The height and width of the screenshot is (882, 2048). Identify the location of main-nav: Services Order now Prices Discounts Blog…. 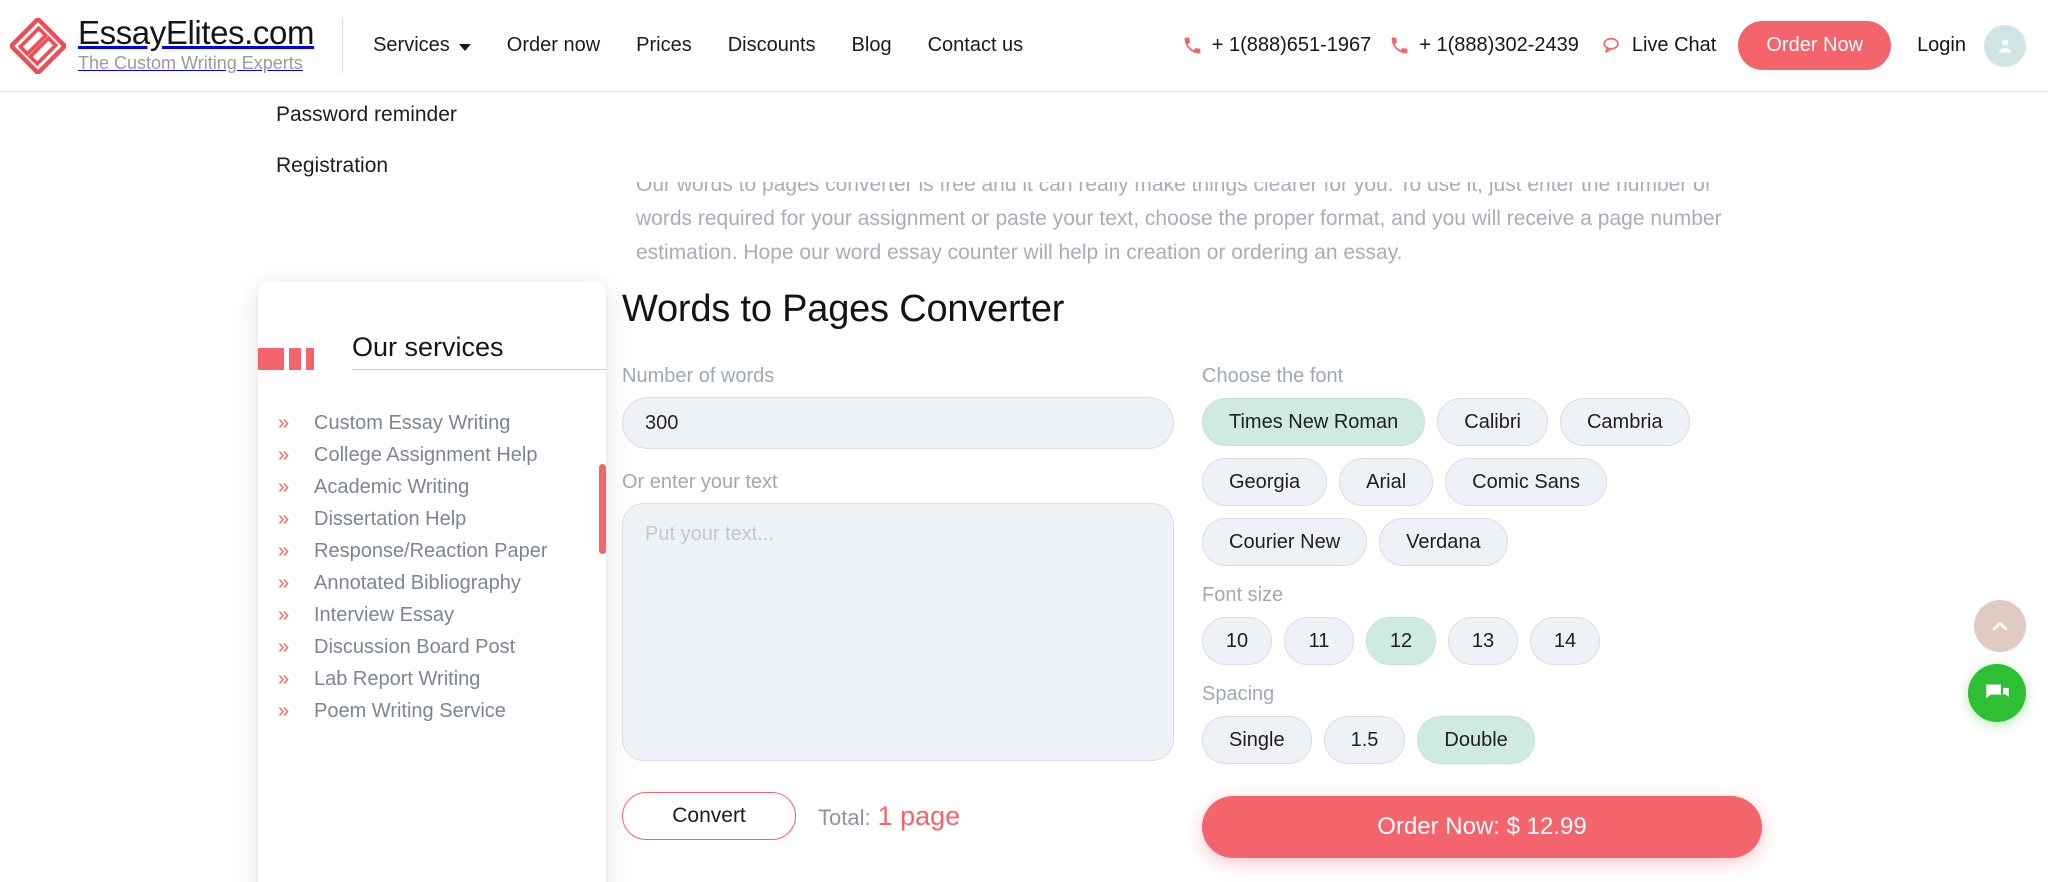
(698, 46).